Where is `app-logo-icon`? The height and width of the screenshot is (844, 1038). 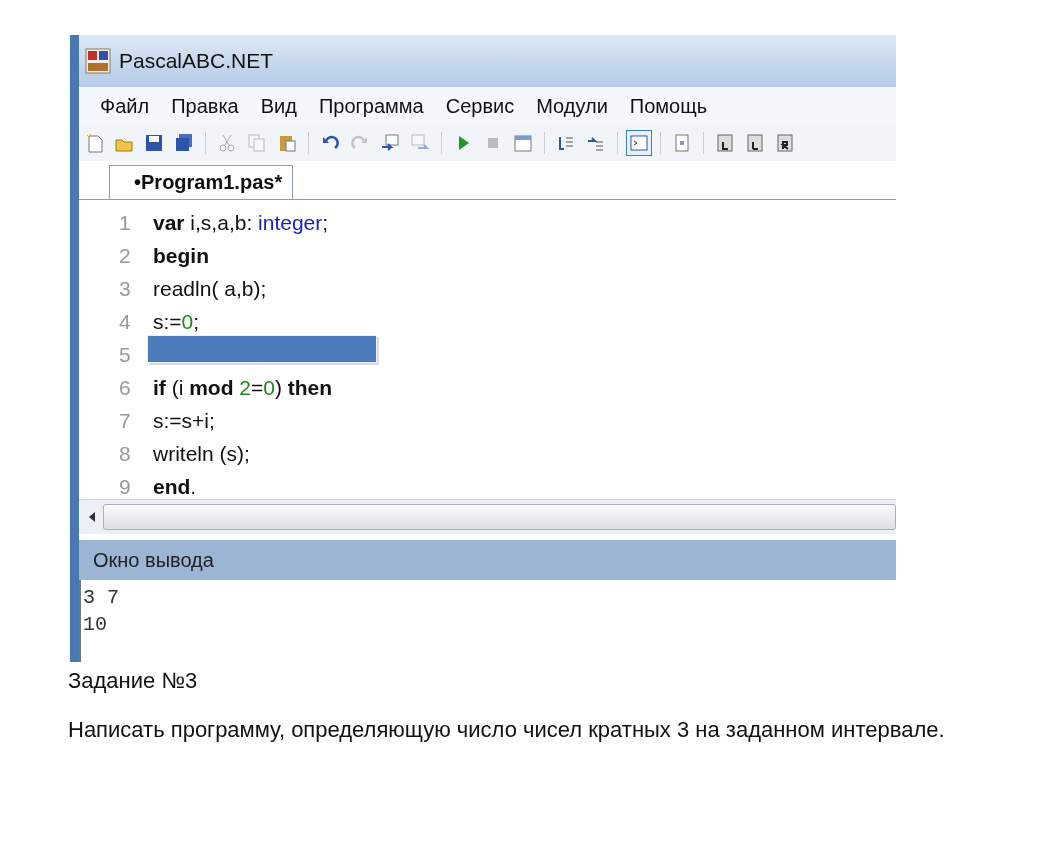 app-logo-icon is located at coordinates (98, 61).